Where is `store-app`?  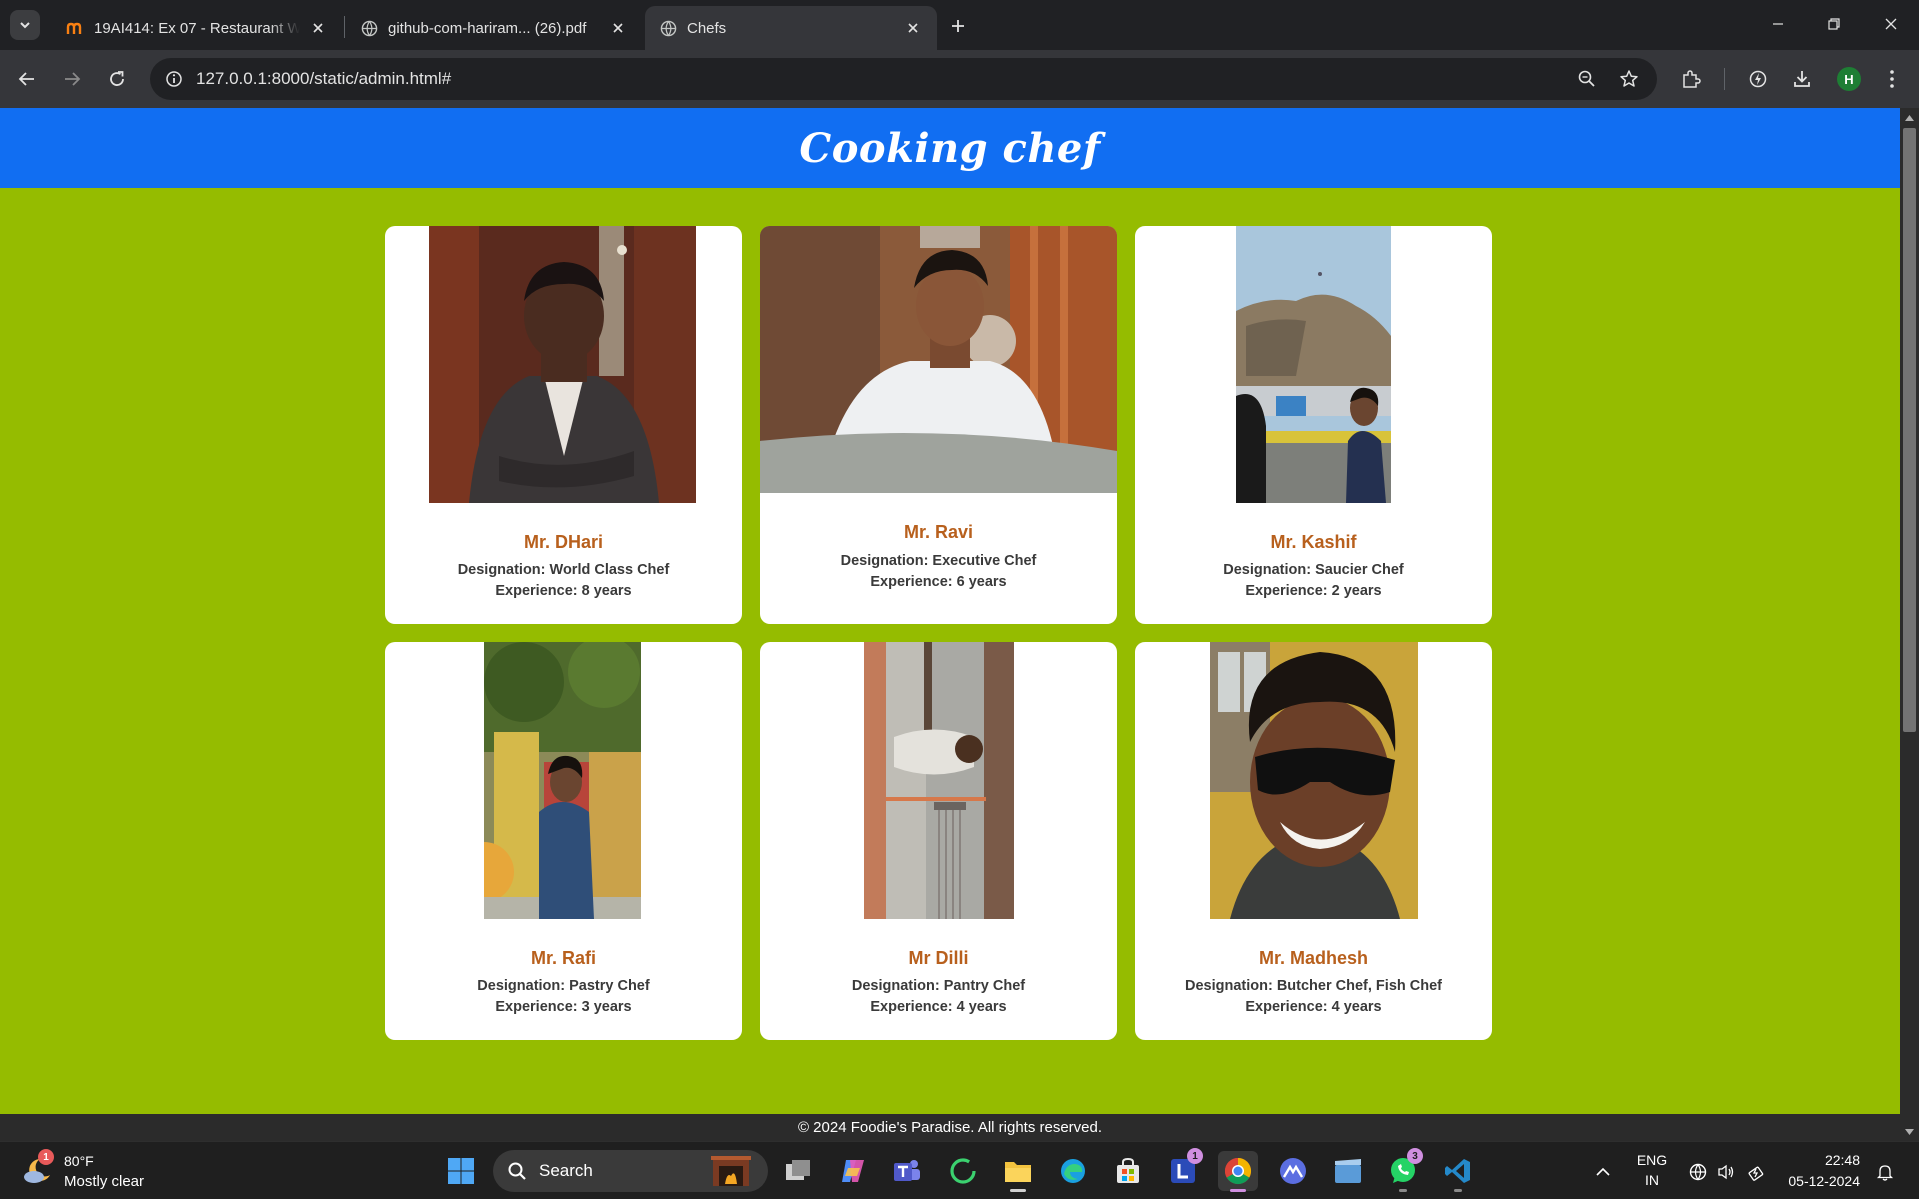
store-app is located at coordinates (1128, 1171).